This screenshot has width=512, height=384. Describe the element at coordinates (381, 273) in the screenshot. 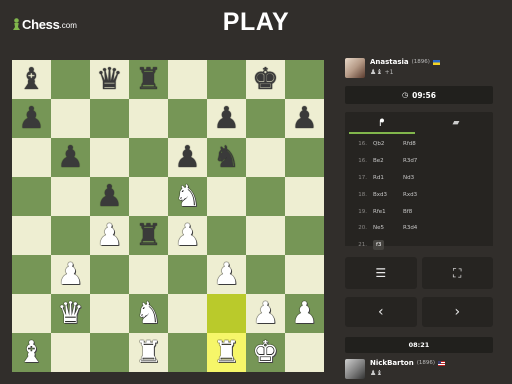

I see `move-list-button: ☰` at that location.